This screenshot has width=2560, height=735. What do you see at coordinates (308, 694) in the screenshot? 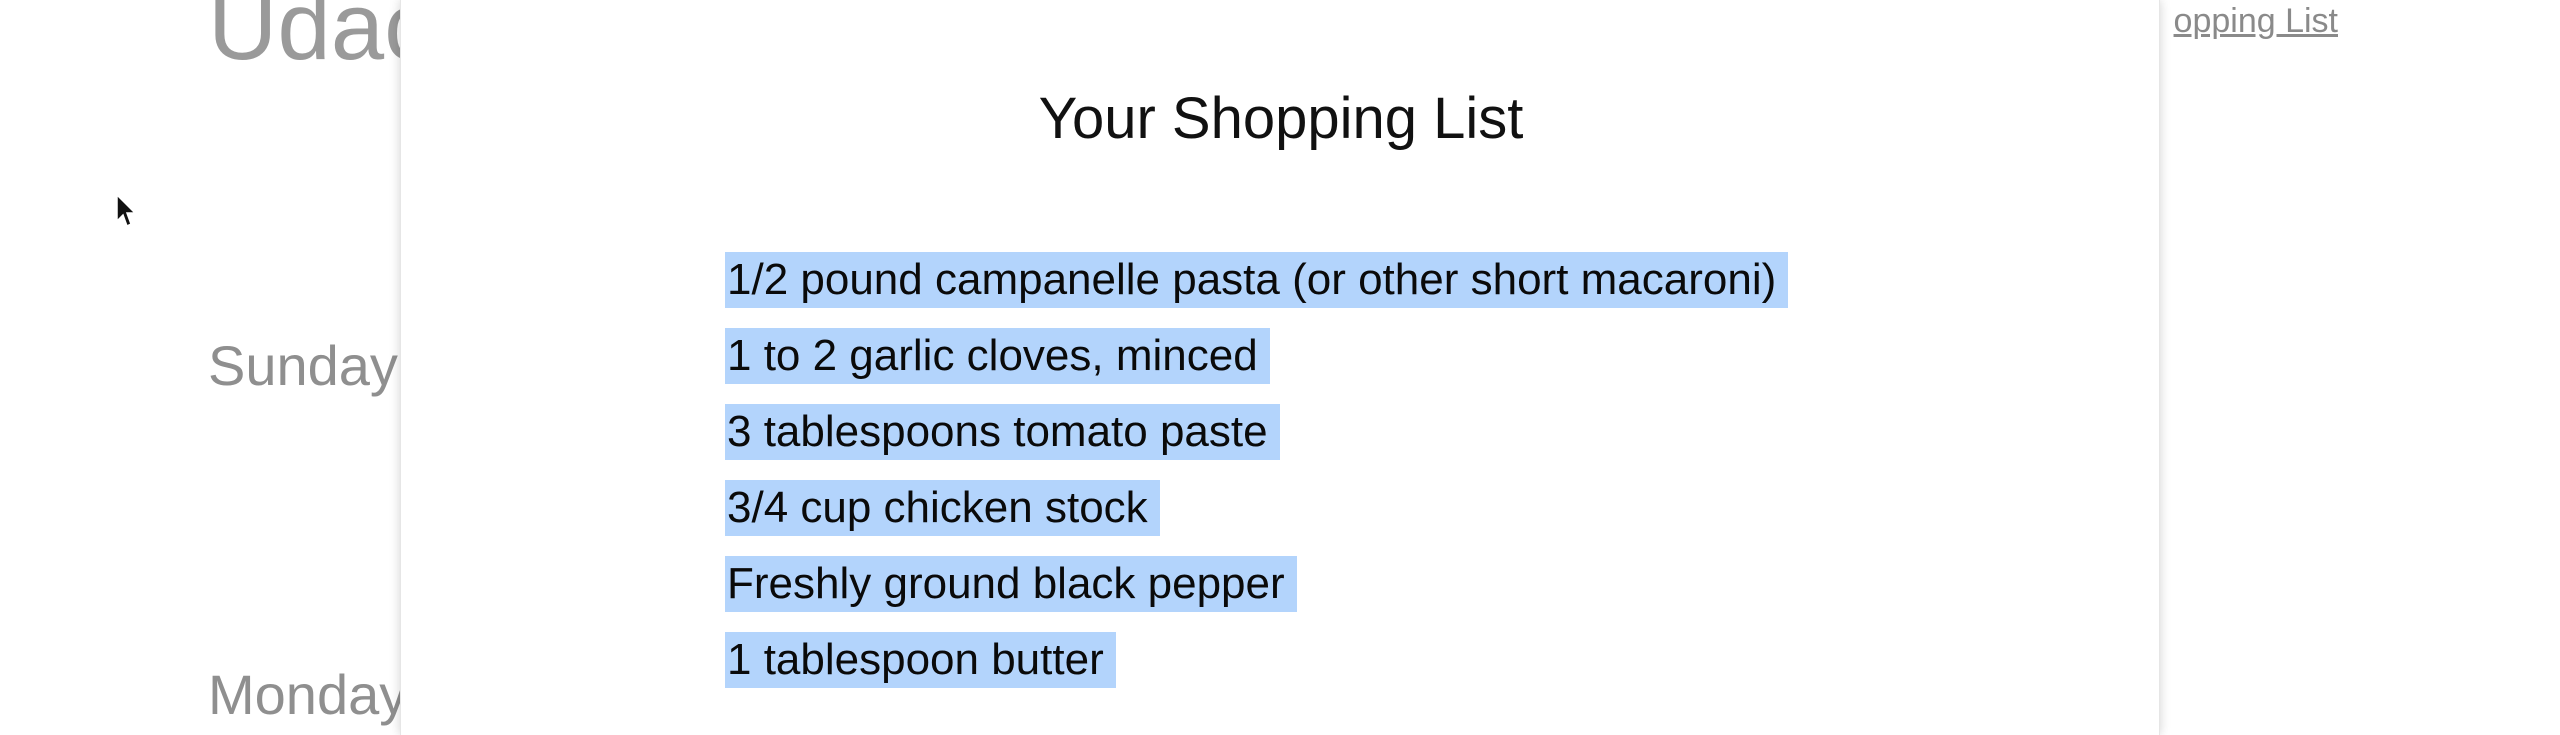
I see `day-label-monday: Monday` at bounding box center [308, 694].